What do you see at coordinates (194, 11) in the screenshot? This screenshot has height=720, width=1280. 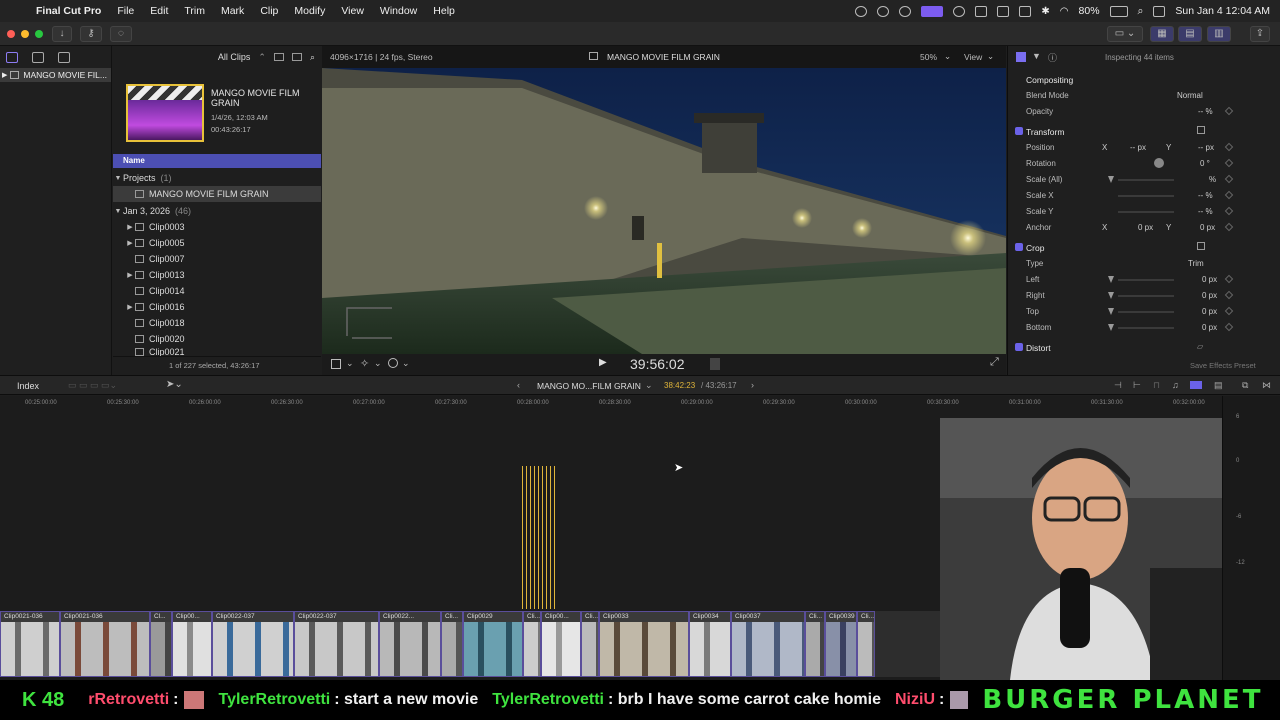 I see `menu-trim: Trim` at bounding box center [194, 11].